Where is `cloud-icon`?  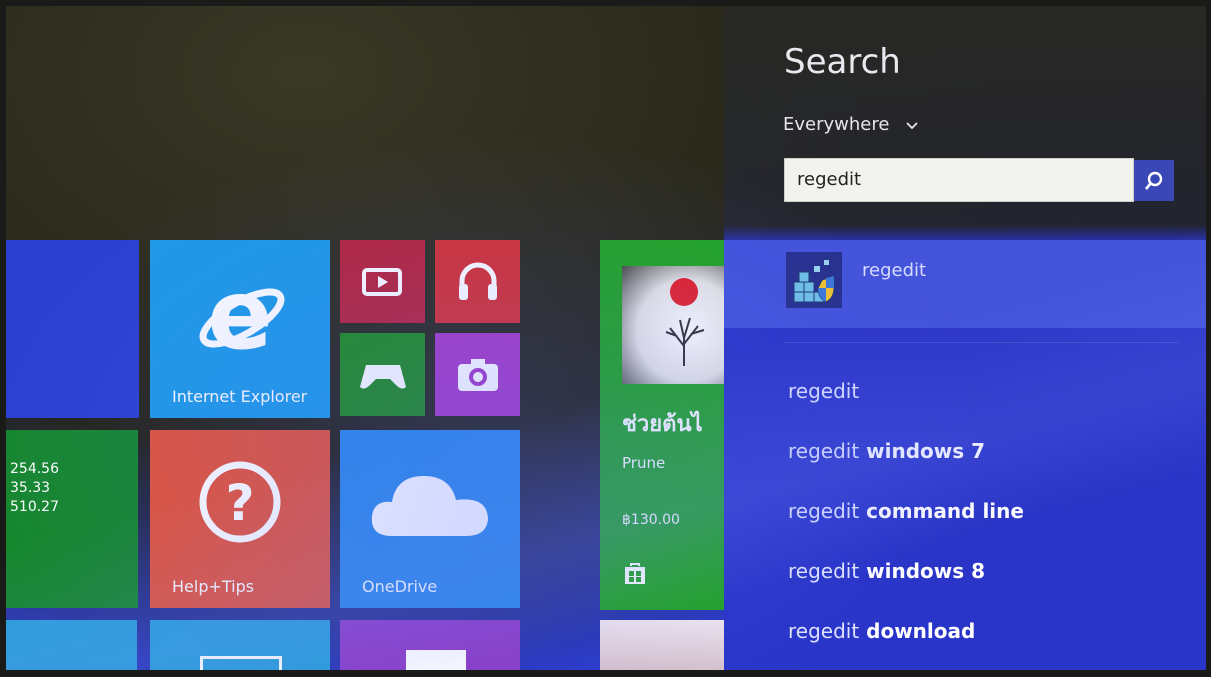 cloud-icon is located at coordinates (430, 504).